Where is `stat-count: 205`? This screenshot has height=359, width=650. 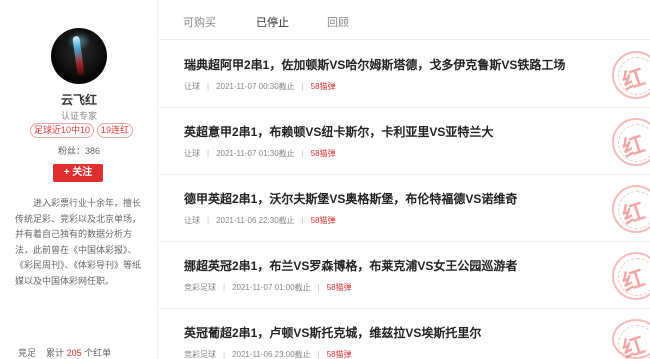
stat-count: 205 is located at coordinates (74, 353).